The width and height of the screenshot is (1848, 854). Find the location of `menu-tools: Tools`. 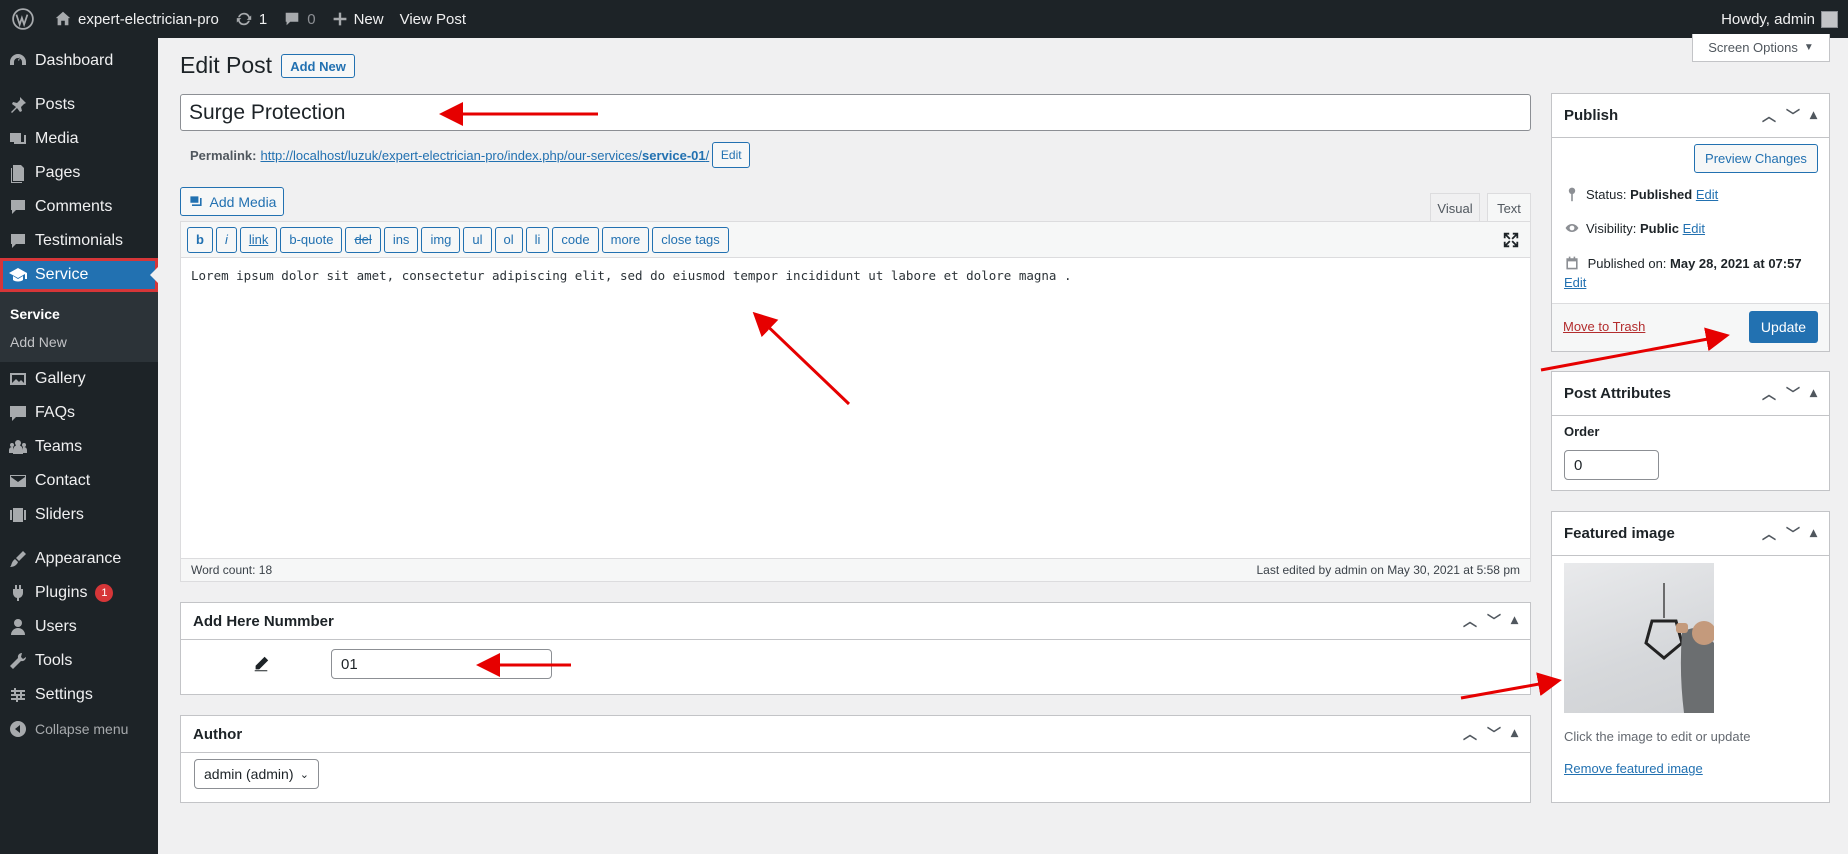

menu-tools: Tools is located at coordinates (79, 661).